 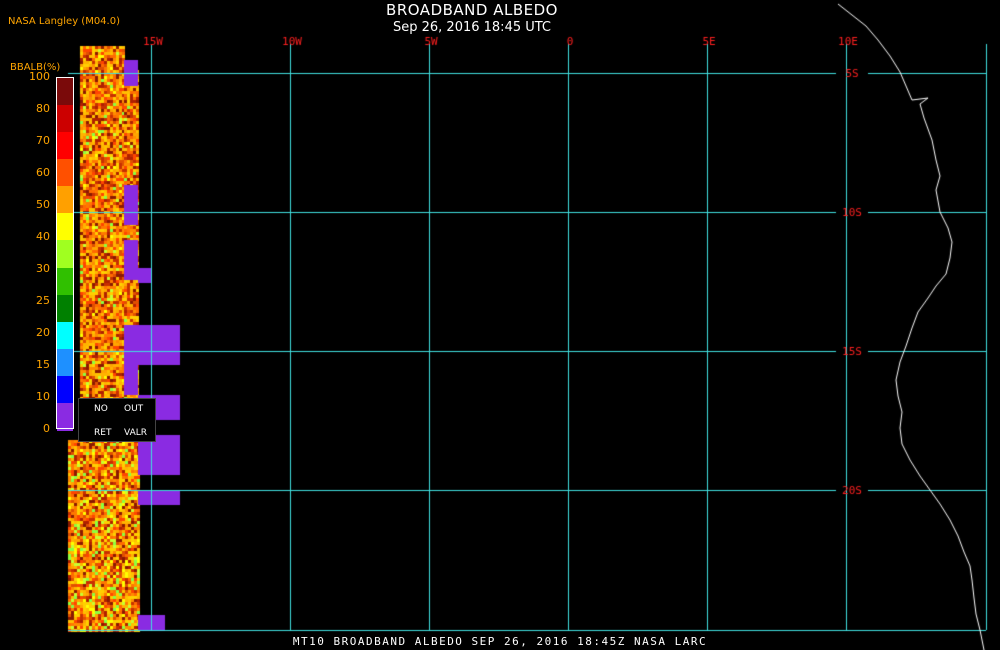 I want to click on legend-tick-label: 15, so click(x=43, y=364).